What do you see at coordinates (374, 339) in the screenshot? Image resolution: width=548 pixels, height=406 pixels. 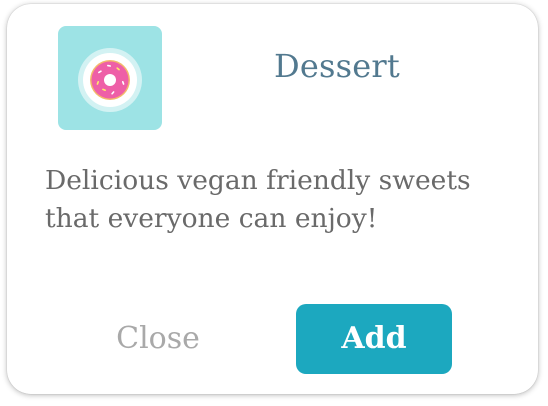 I see `add-button: Add` at bounding box center [374, 339].